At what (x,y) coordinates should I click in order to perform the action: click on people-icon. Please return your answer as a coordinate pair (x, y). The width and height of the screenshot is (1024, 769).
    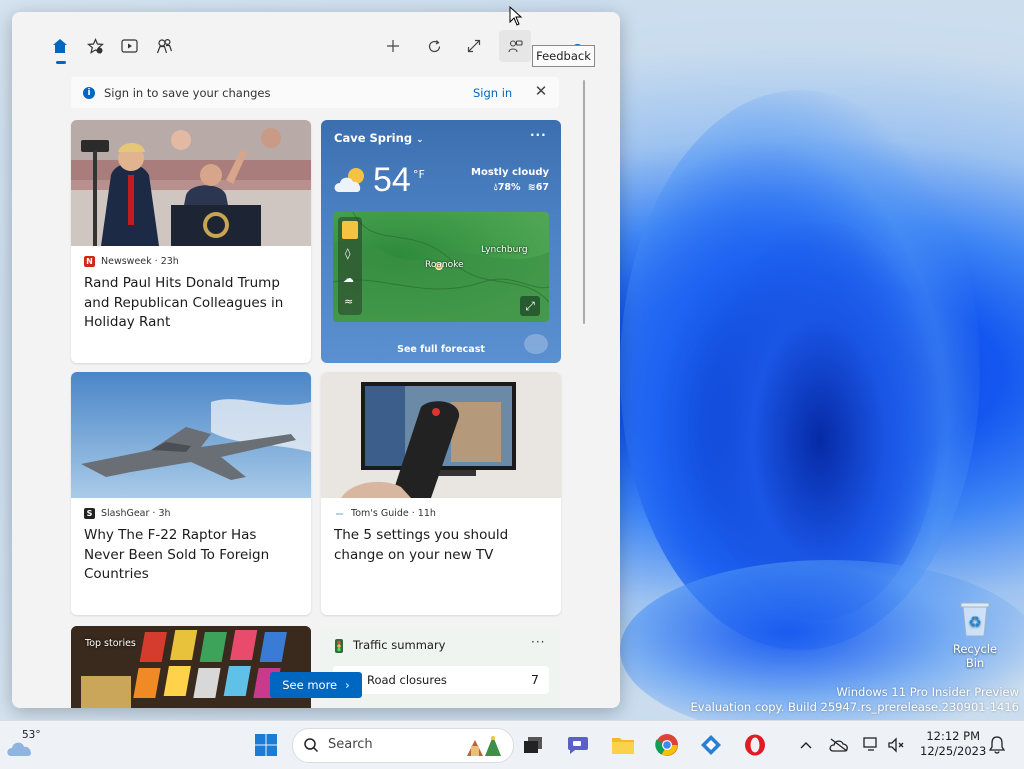
    Looking at the image, I should click on (164, 46).